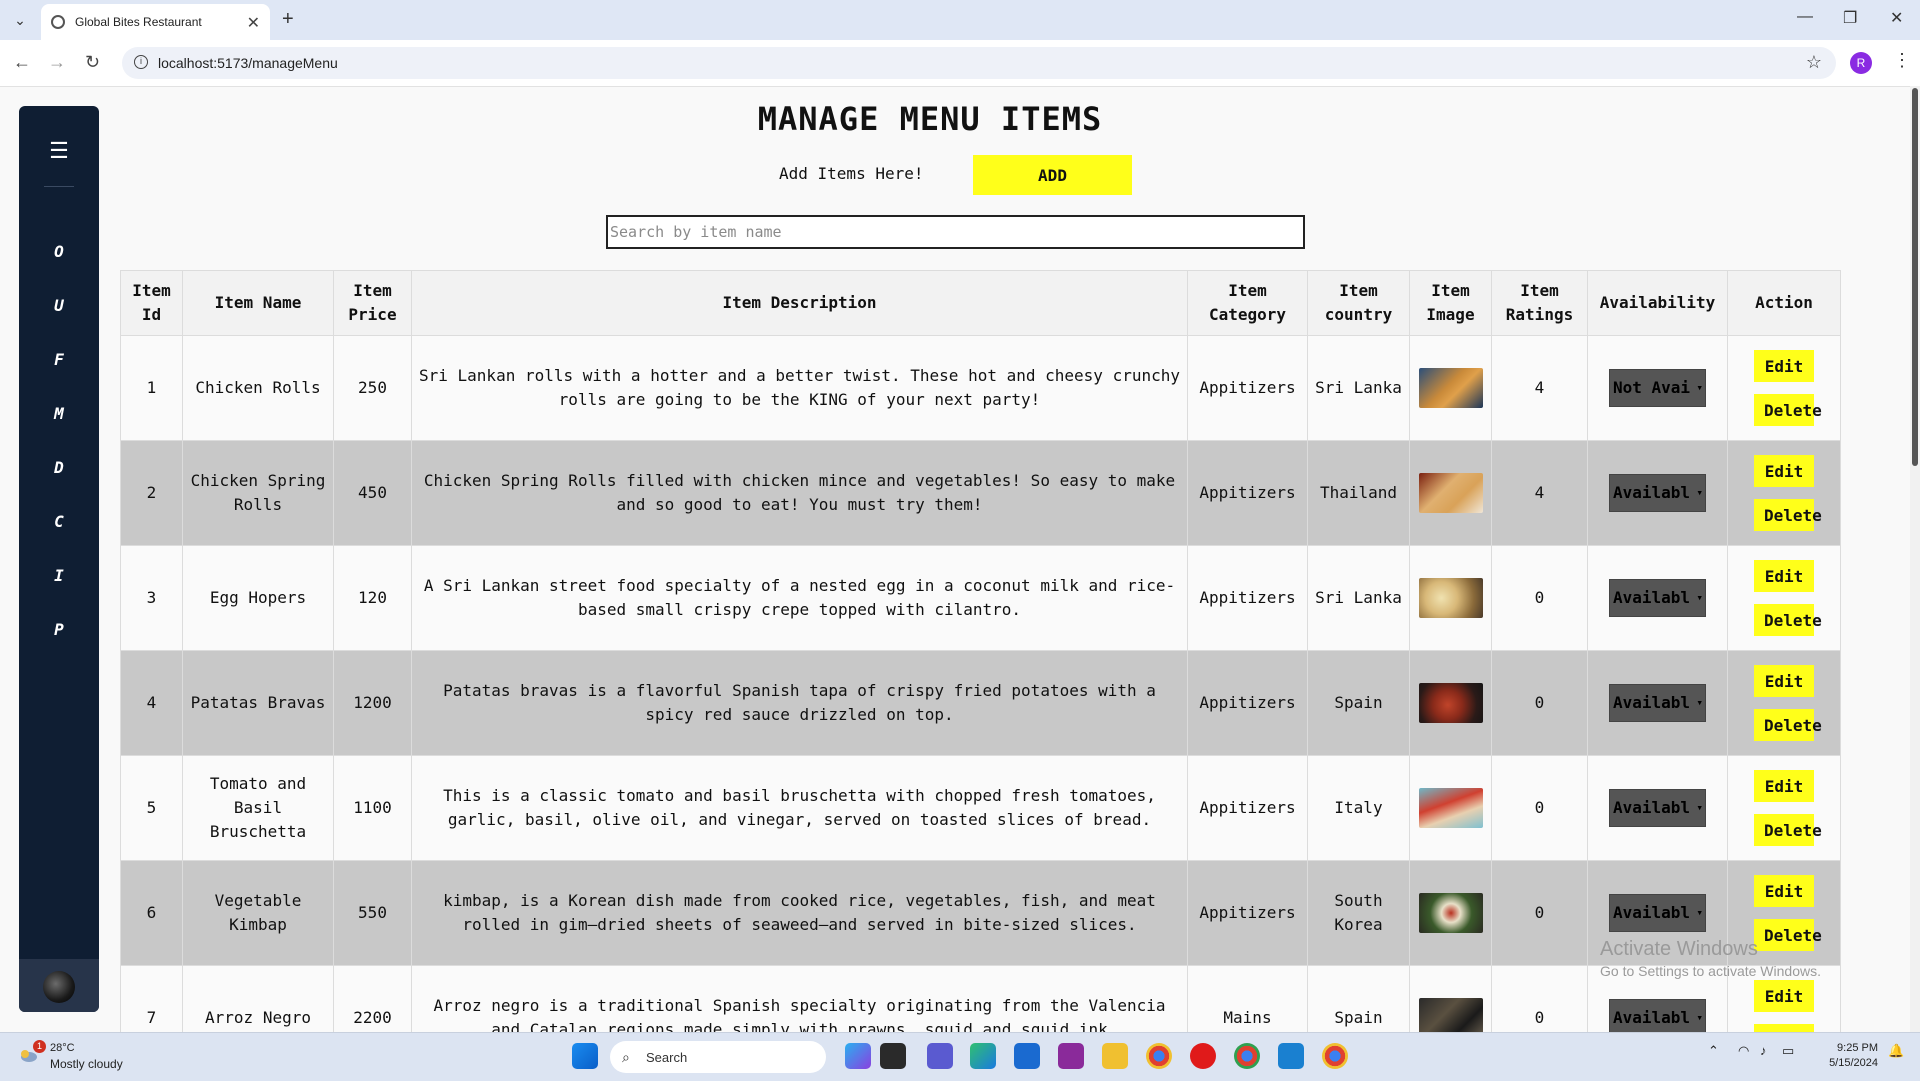 The image size is (1920, 1081). Describe the element at coordinates (893, 1056) in the screenshot. I see `task-view-icon` at that location.